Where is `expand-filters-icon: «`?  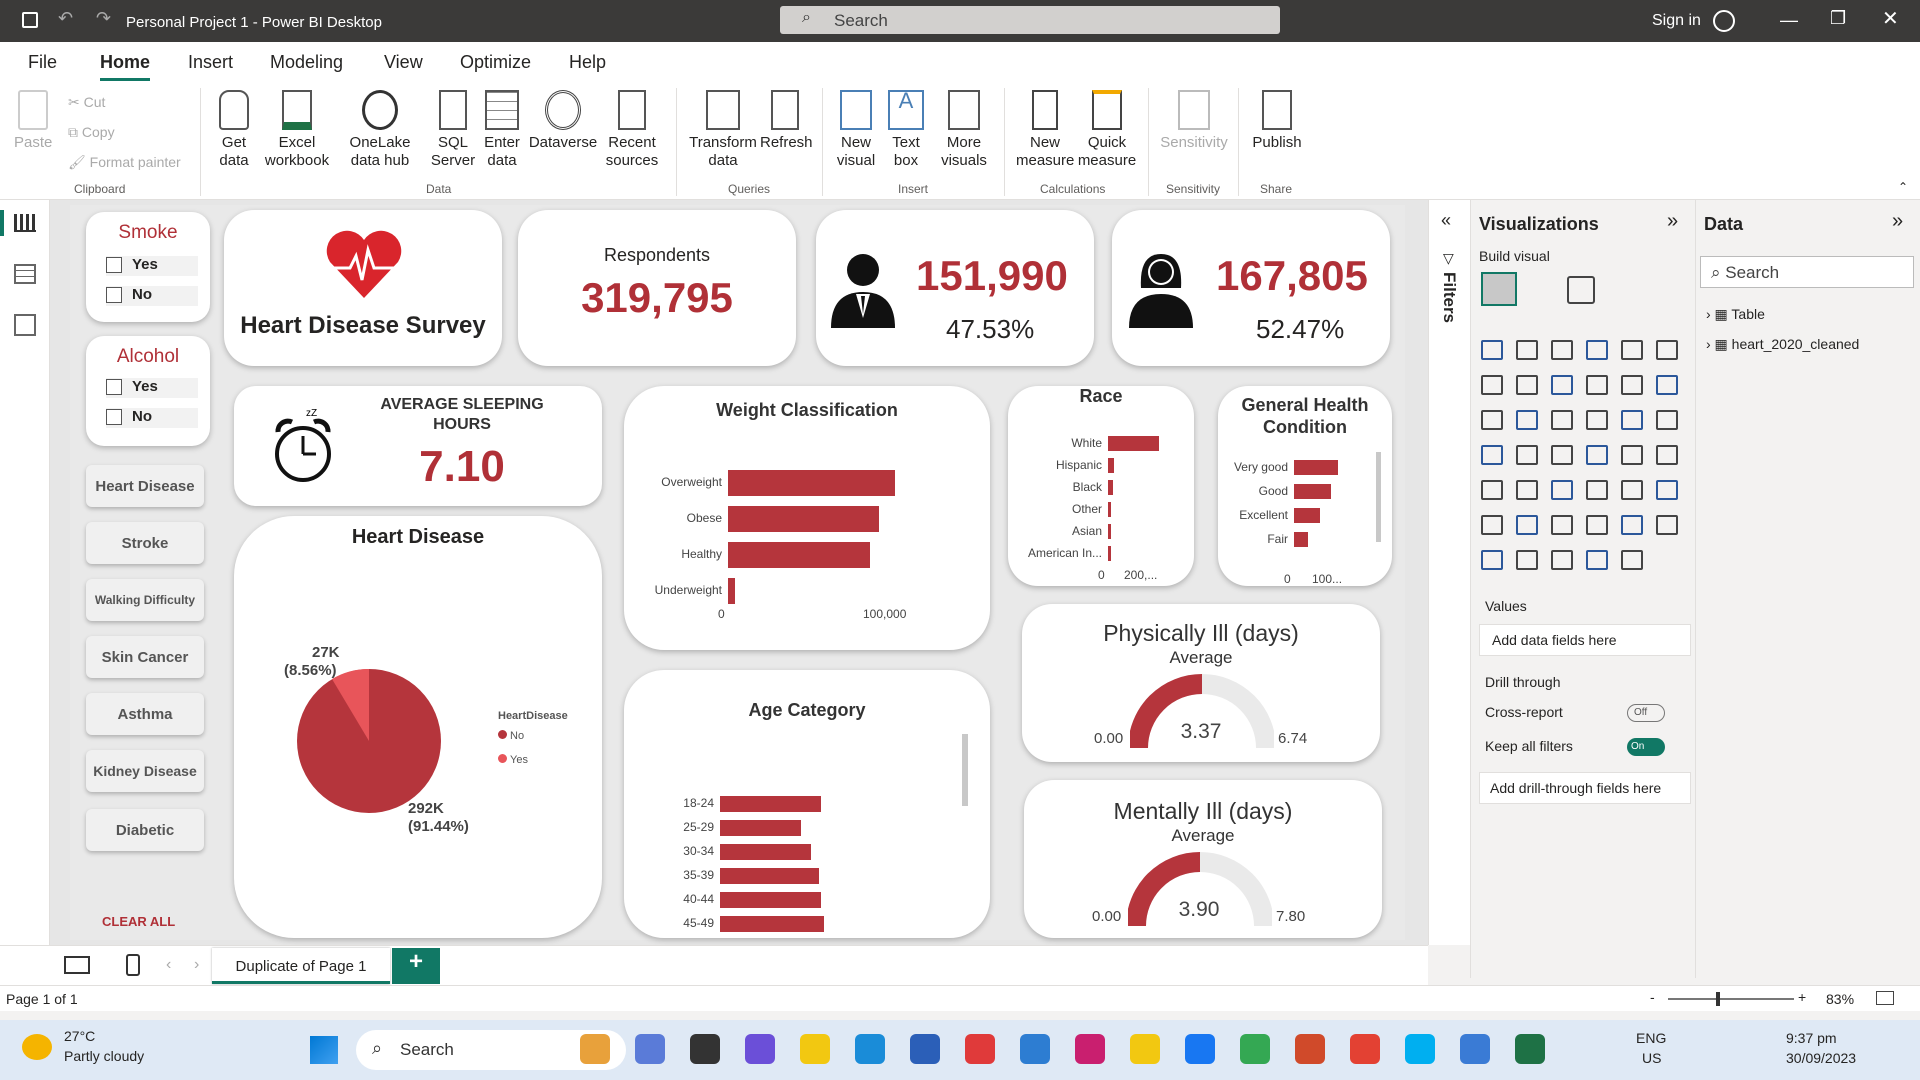
expand-filters-icon: « is located at coordinates (1446, 220).